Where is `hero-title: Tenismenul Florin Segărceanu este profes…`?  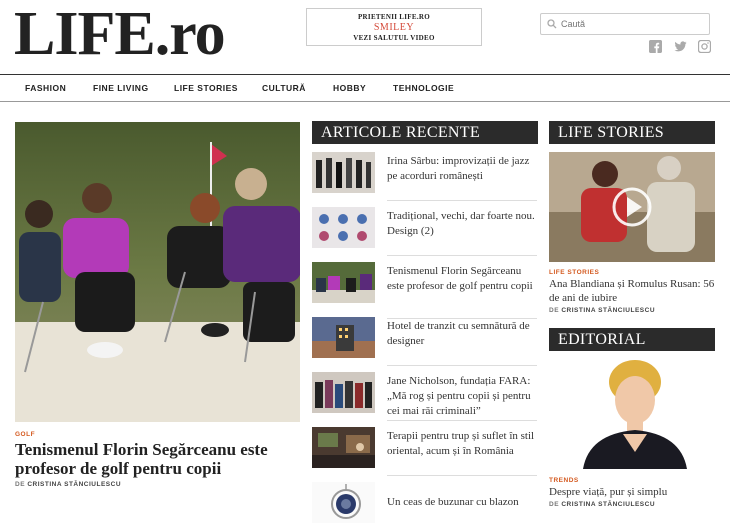
hero-title: Tenismenul Florin Segărceanu este profes… is located at coordinates (160, 459).